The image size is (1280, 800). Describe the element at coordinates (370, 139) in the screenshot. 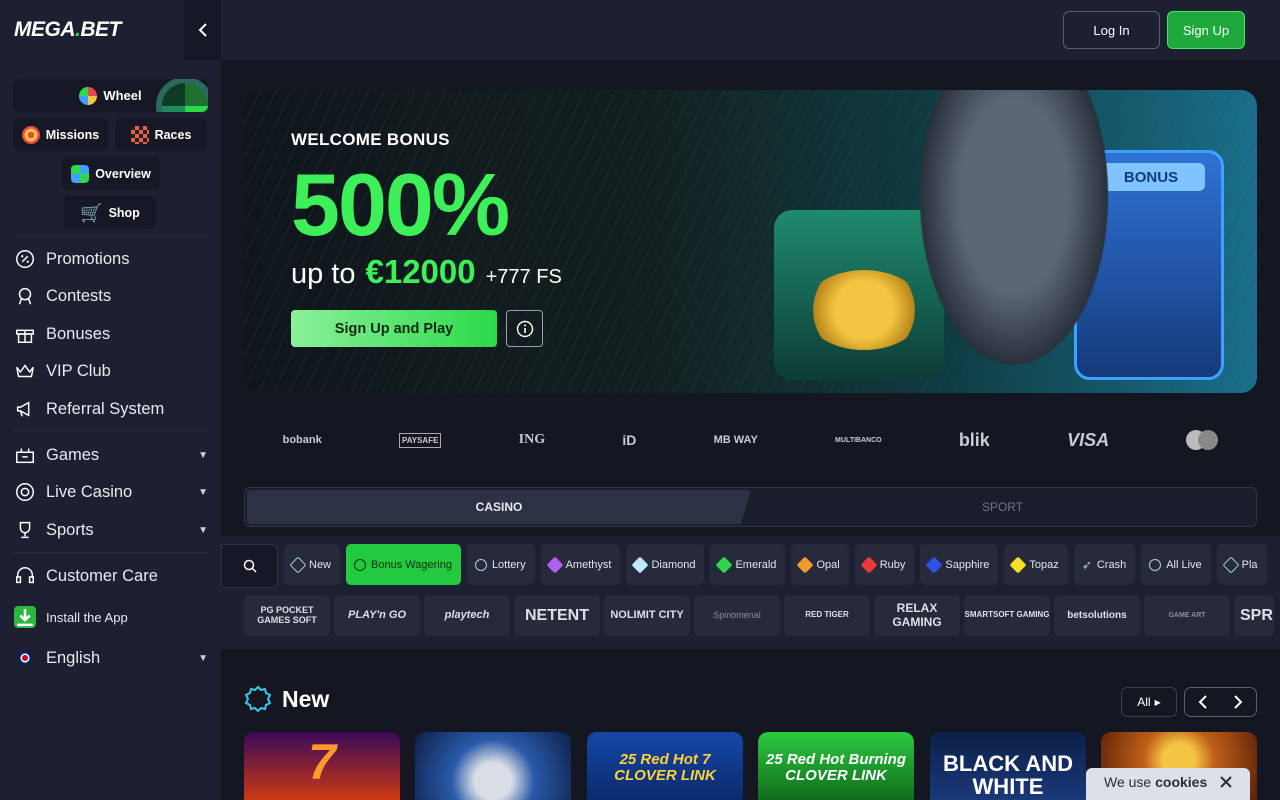

I see `banner-title: WELCOME BONUS` at that location.